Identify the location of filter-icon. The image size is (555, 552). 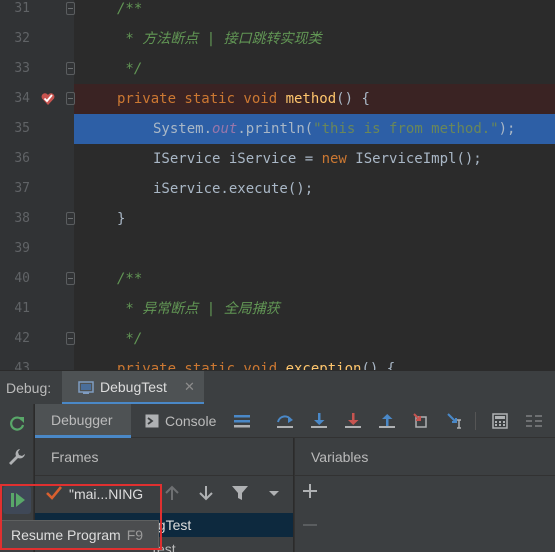
(240, 493).